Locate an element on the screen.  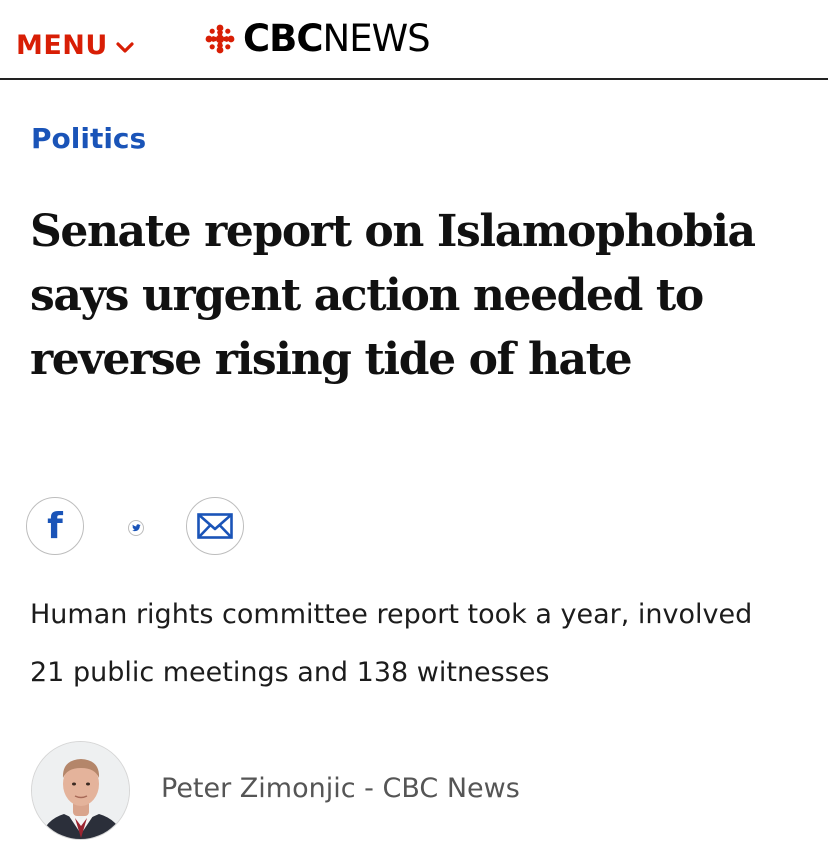
author-byline: Peter Zimonjic - CBC News is located at coordinates (340, 788).